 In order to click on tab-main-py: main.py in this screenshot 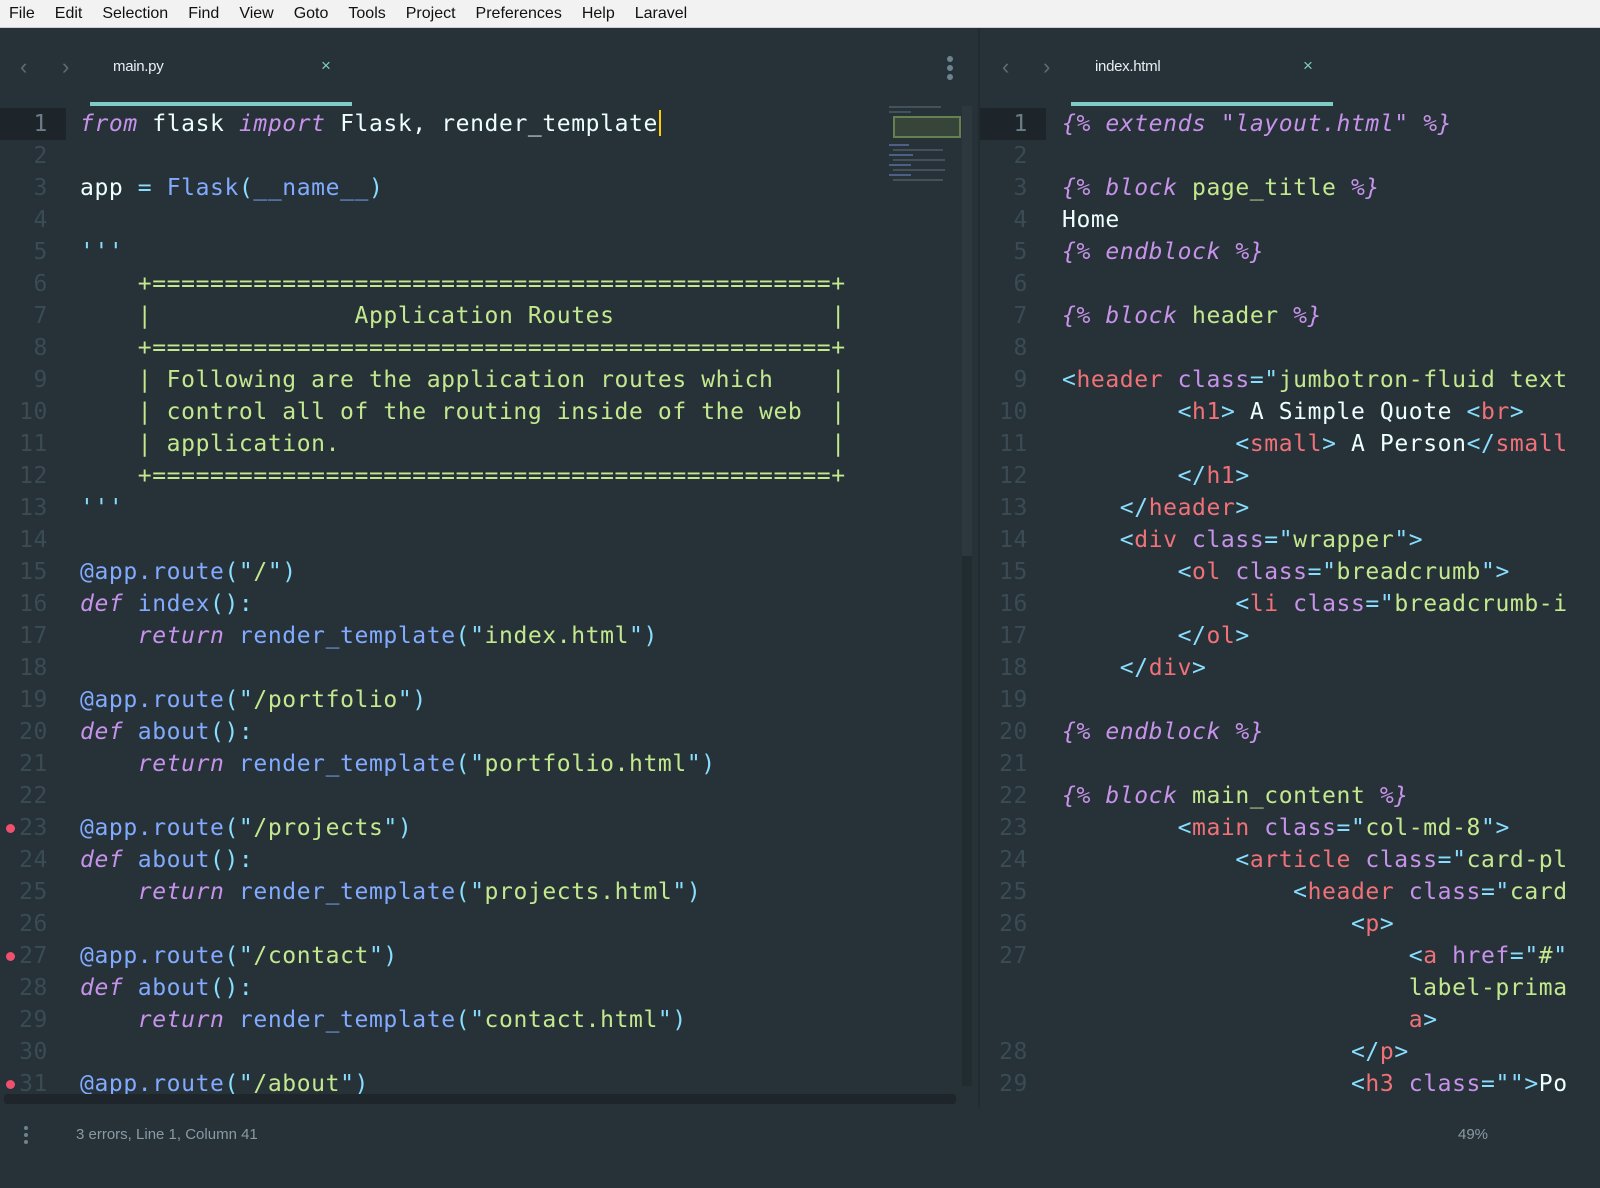, I will do `click(138, 66)`.